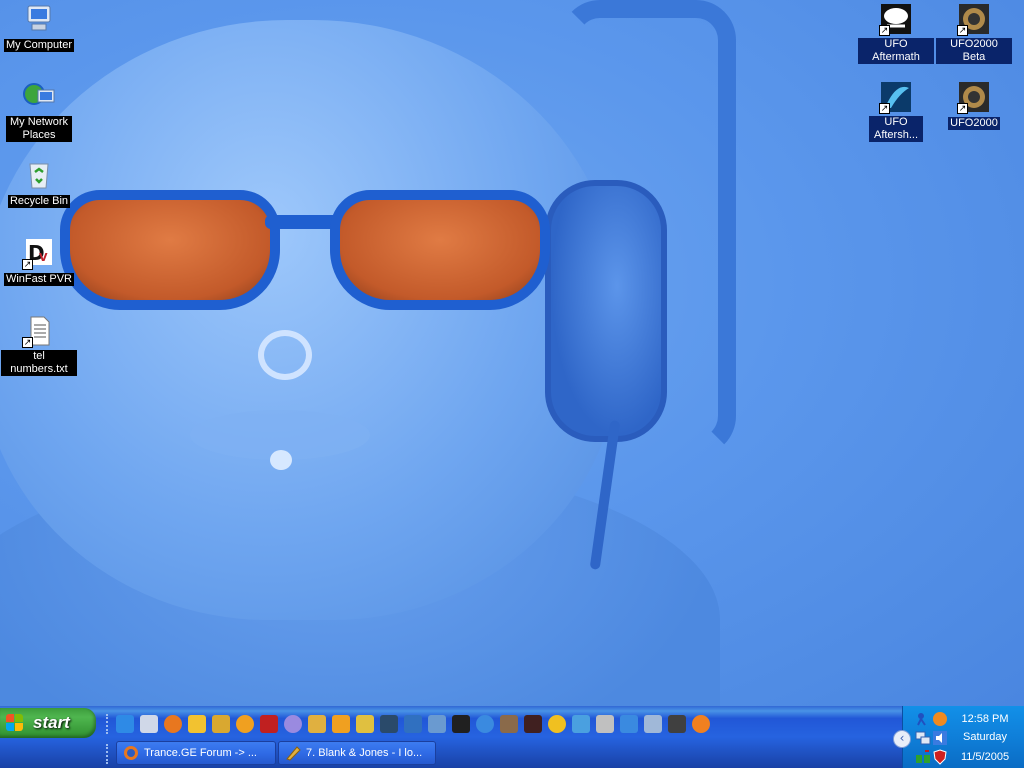 The width and height of the screenshot is (1024, 768). I want to click on desktop-icon-my-computer: My Computer, so click(39, 27).